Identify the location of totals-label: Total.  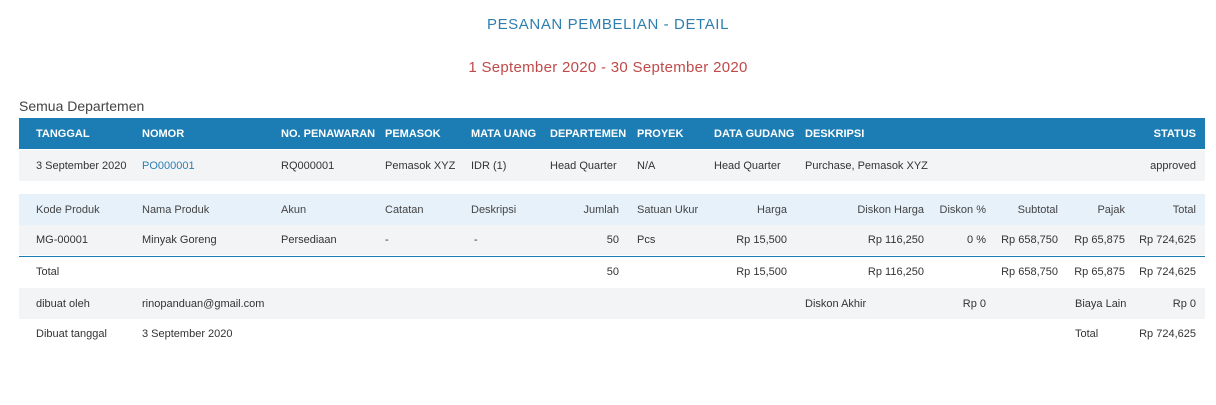
(48, 272).